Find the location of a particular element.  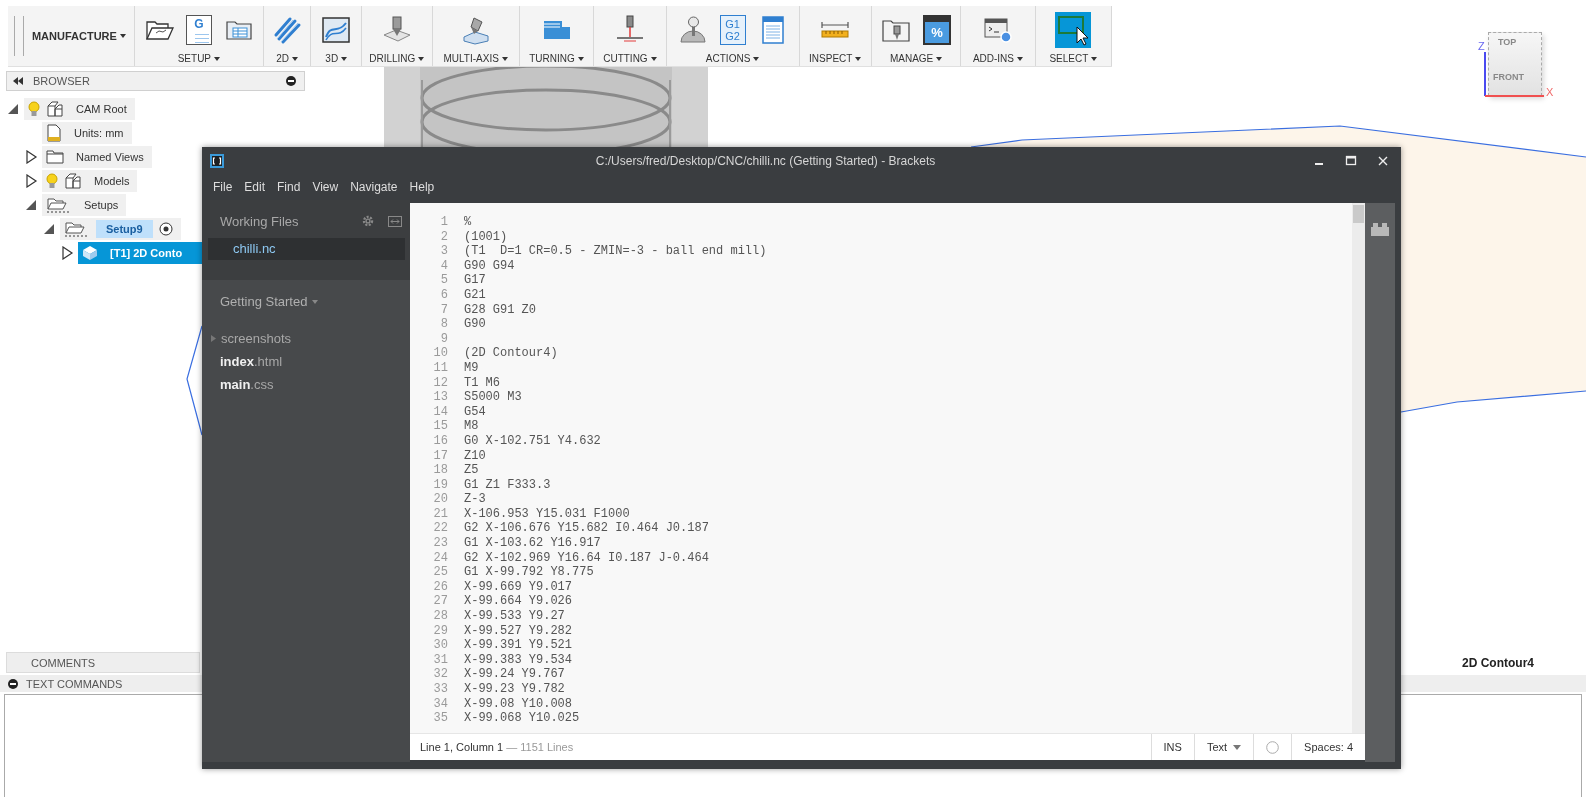

line-number: 15 is located at coordinates (440, 426).